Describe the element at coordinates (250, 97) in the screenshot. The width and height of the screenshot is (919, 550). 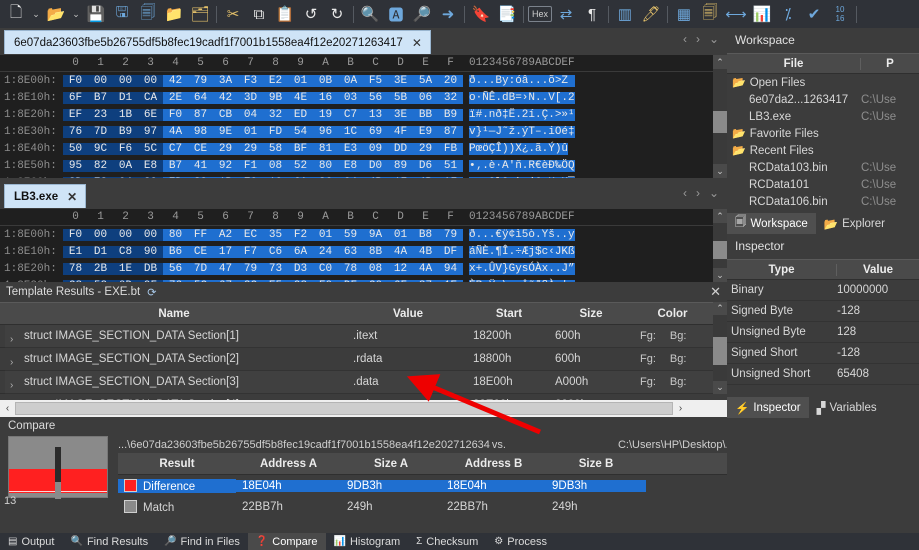
I see `hex-byte: 3D` at that location.